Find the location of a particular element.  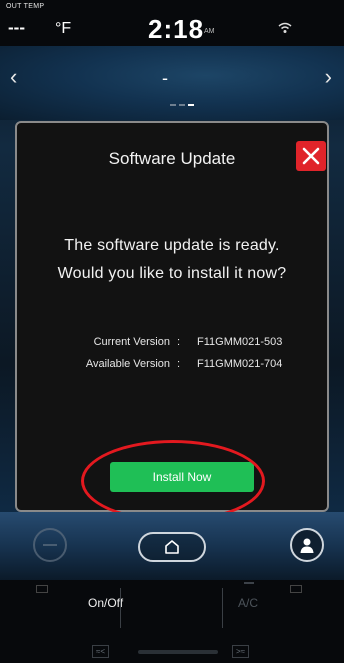

current-version-label: Current Version is located at coordinates (131, 342).